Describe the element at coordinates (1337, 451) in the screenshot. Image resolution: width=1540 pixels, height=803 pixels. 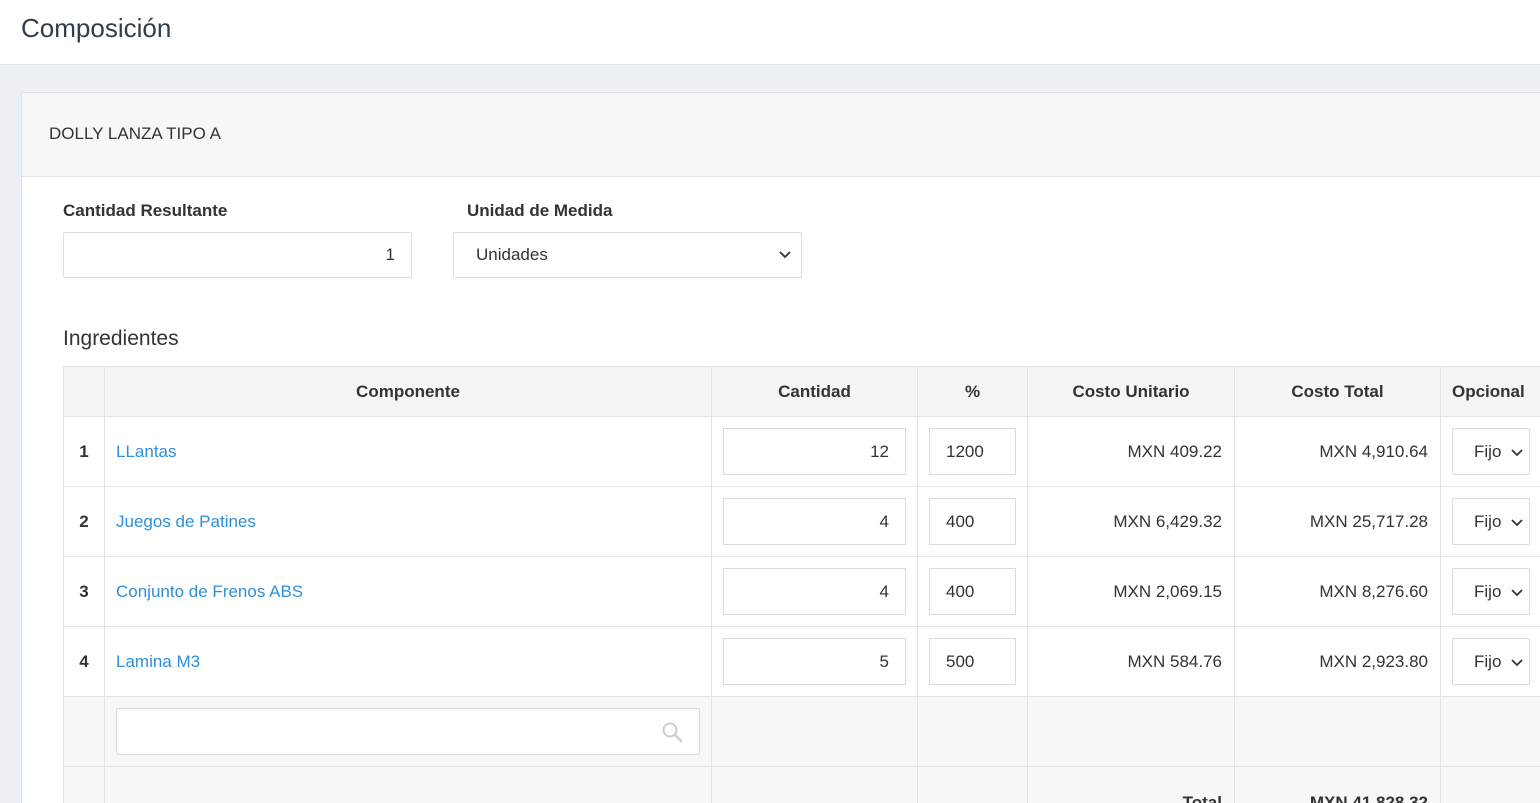
I see `total-cost-cell: MXN 4,910.64` at that location.